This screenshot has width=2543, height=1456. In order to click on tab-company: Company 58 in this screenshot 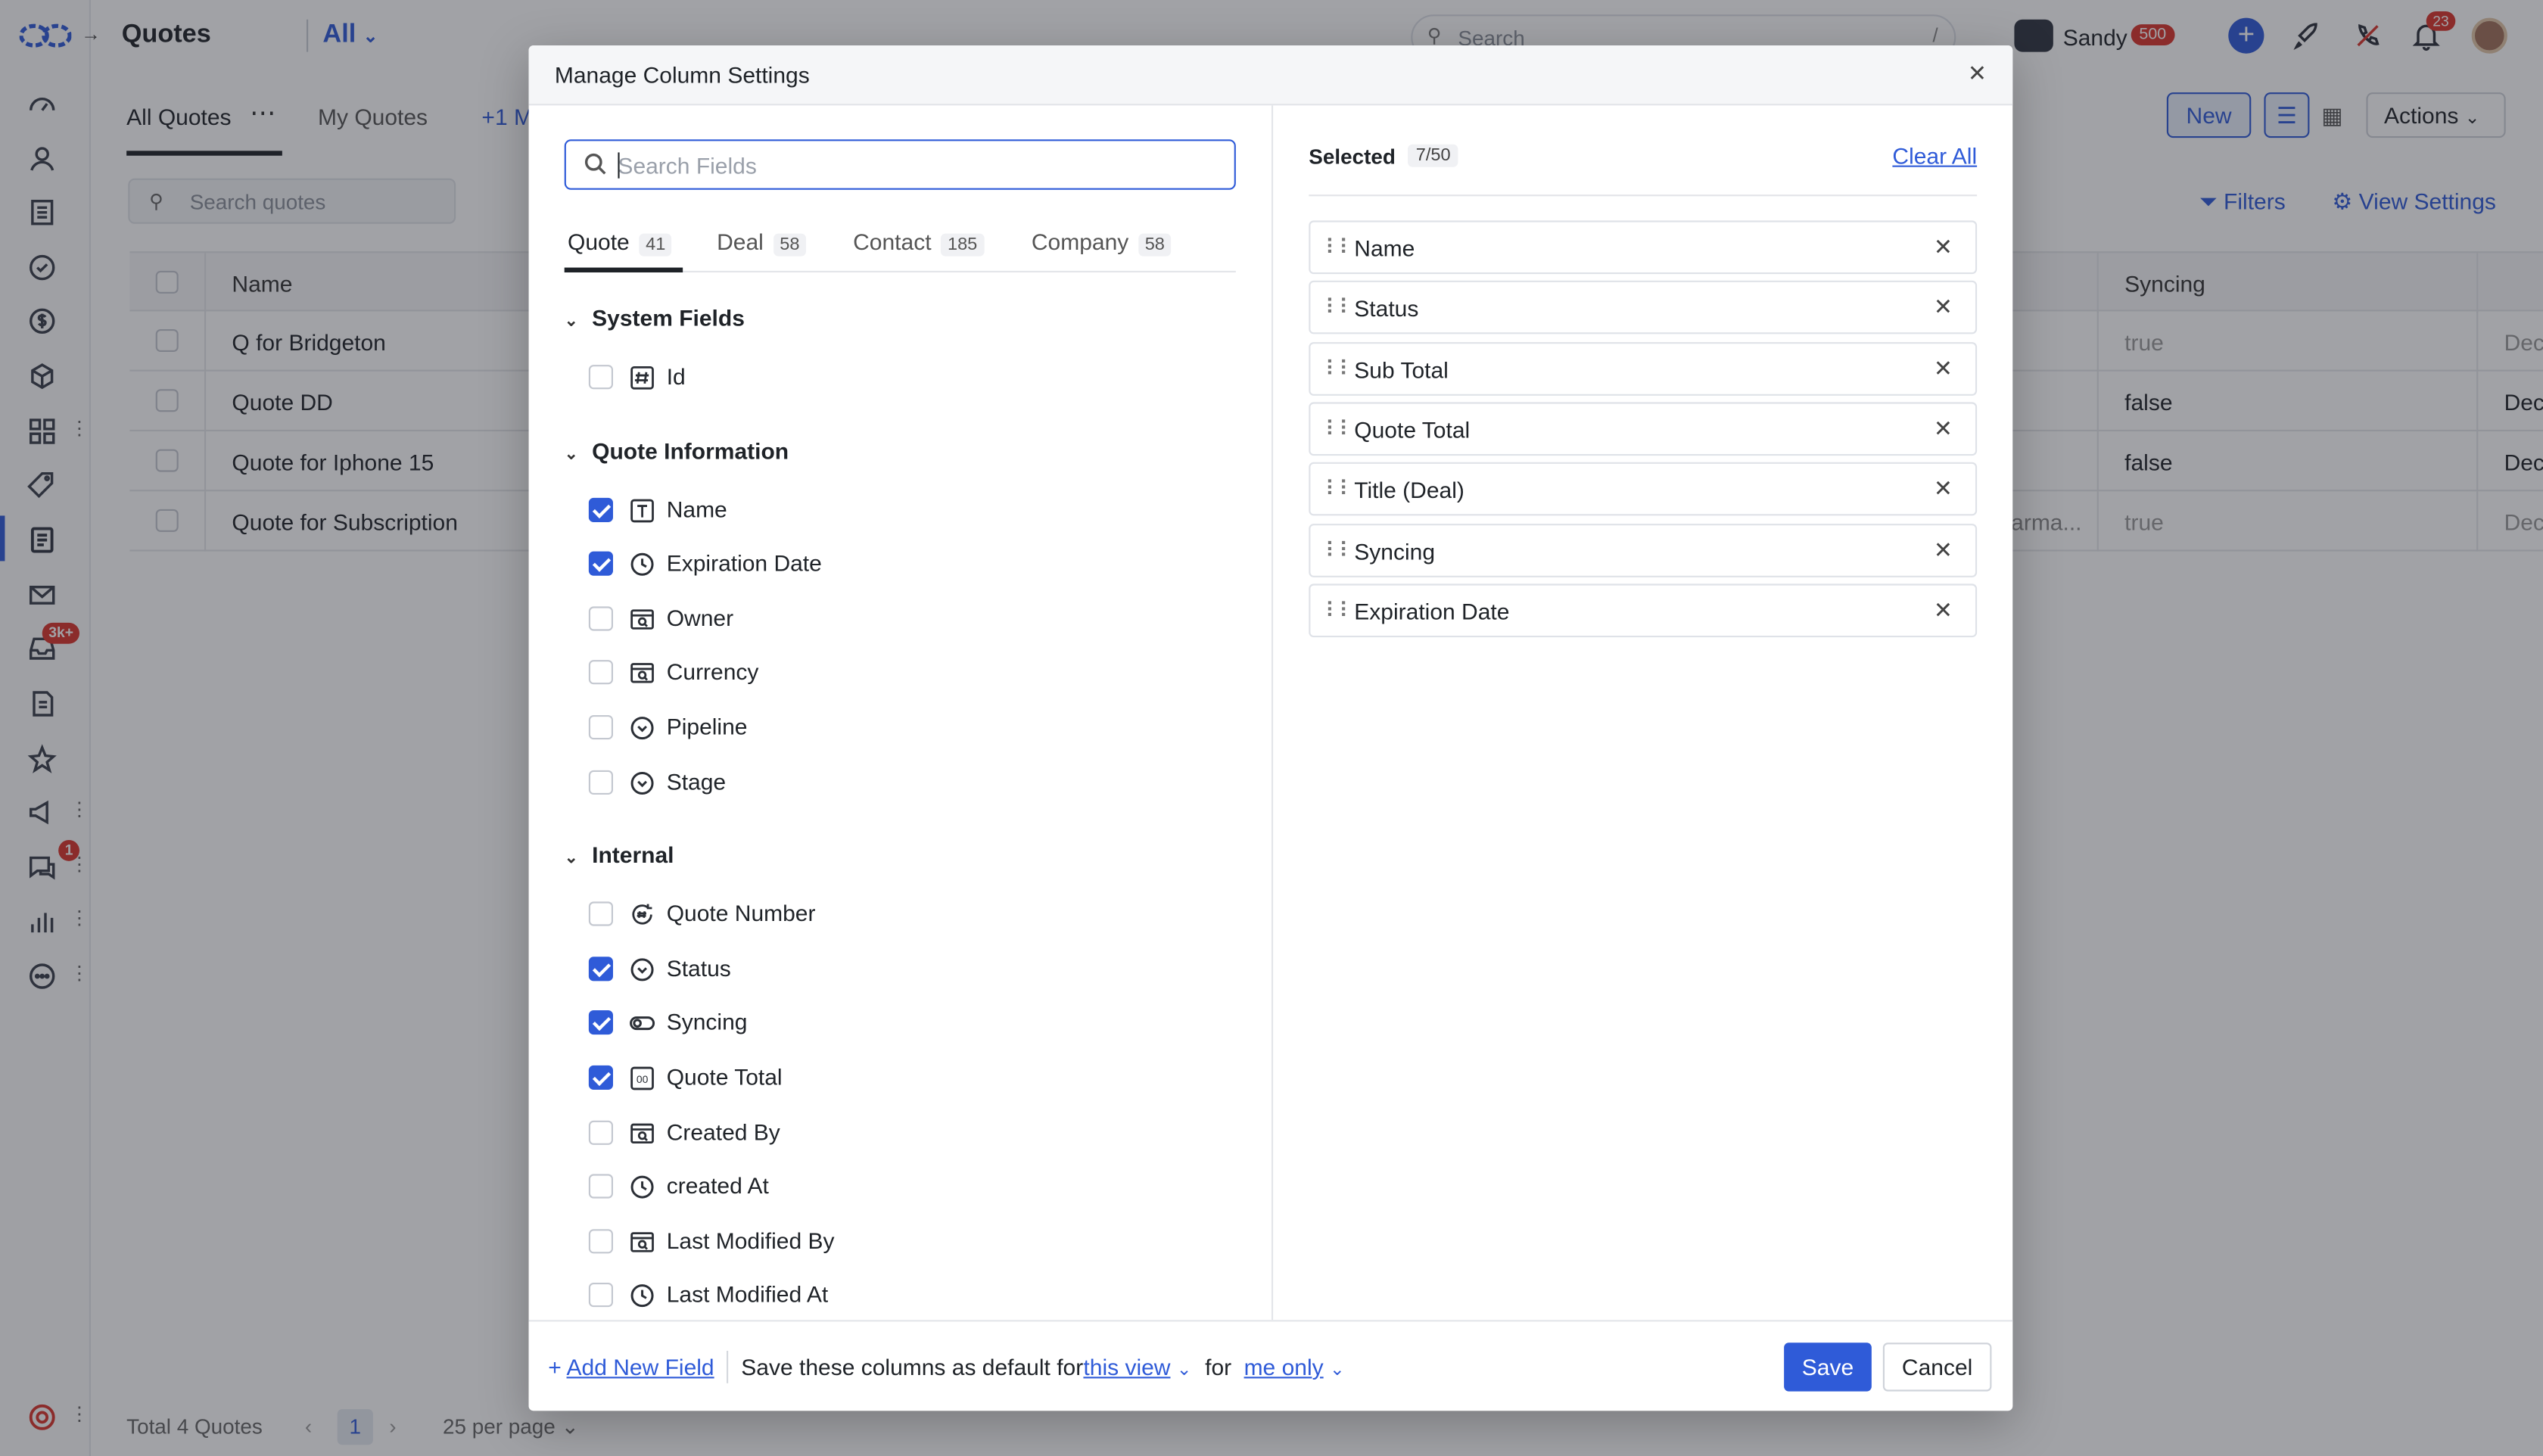, I will do `click(1101, 243)`.